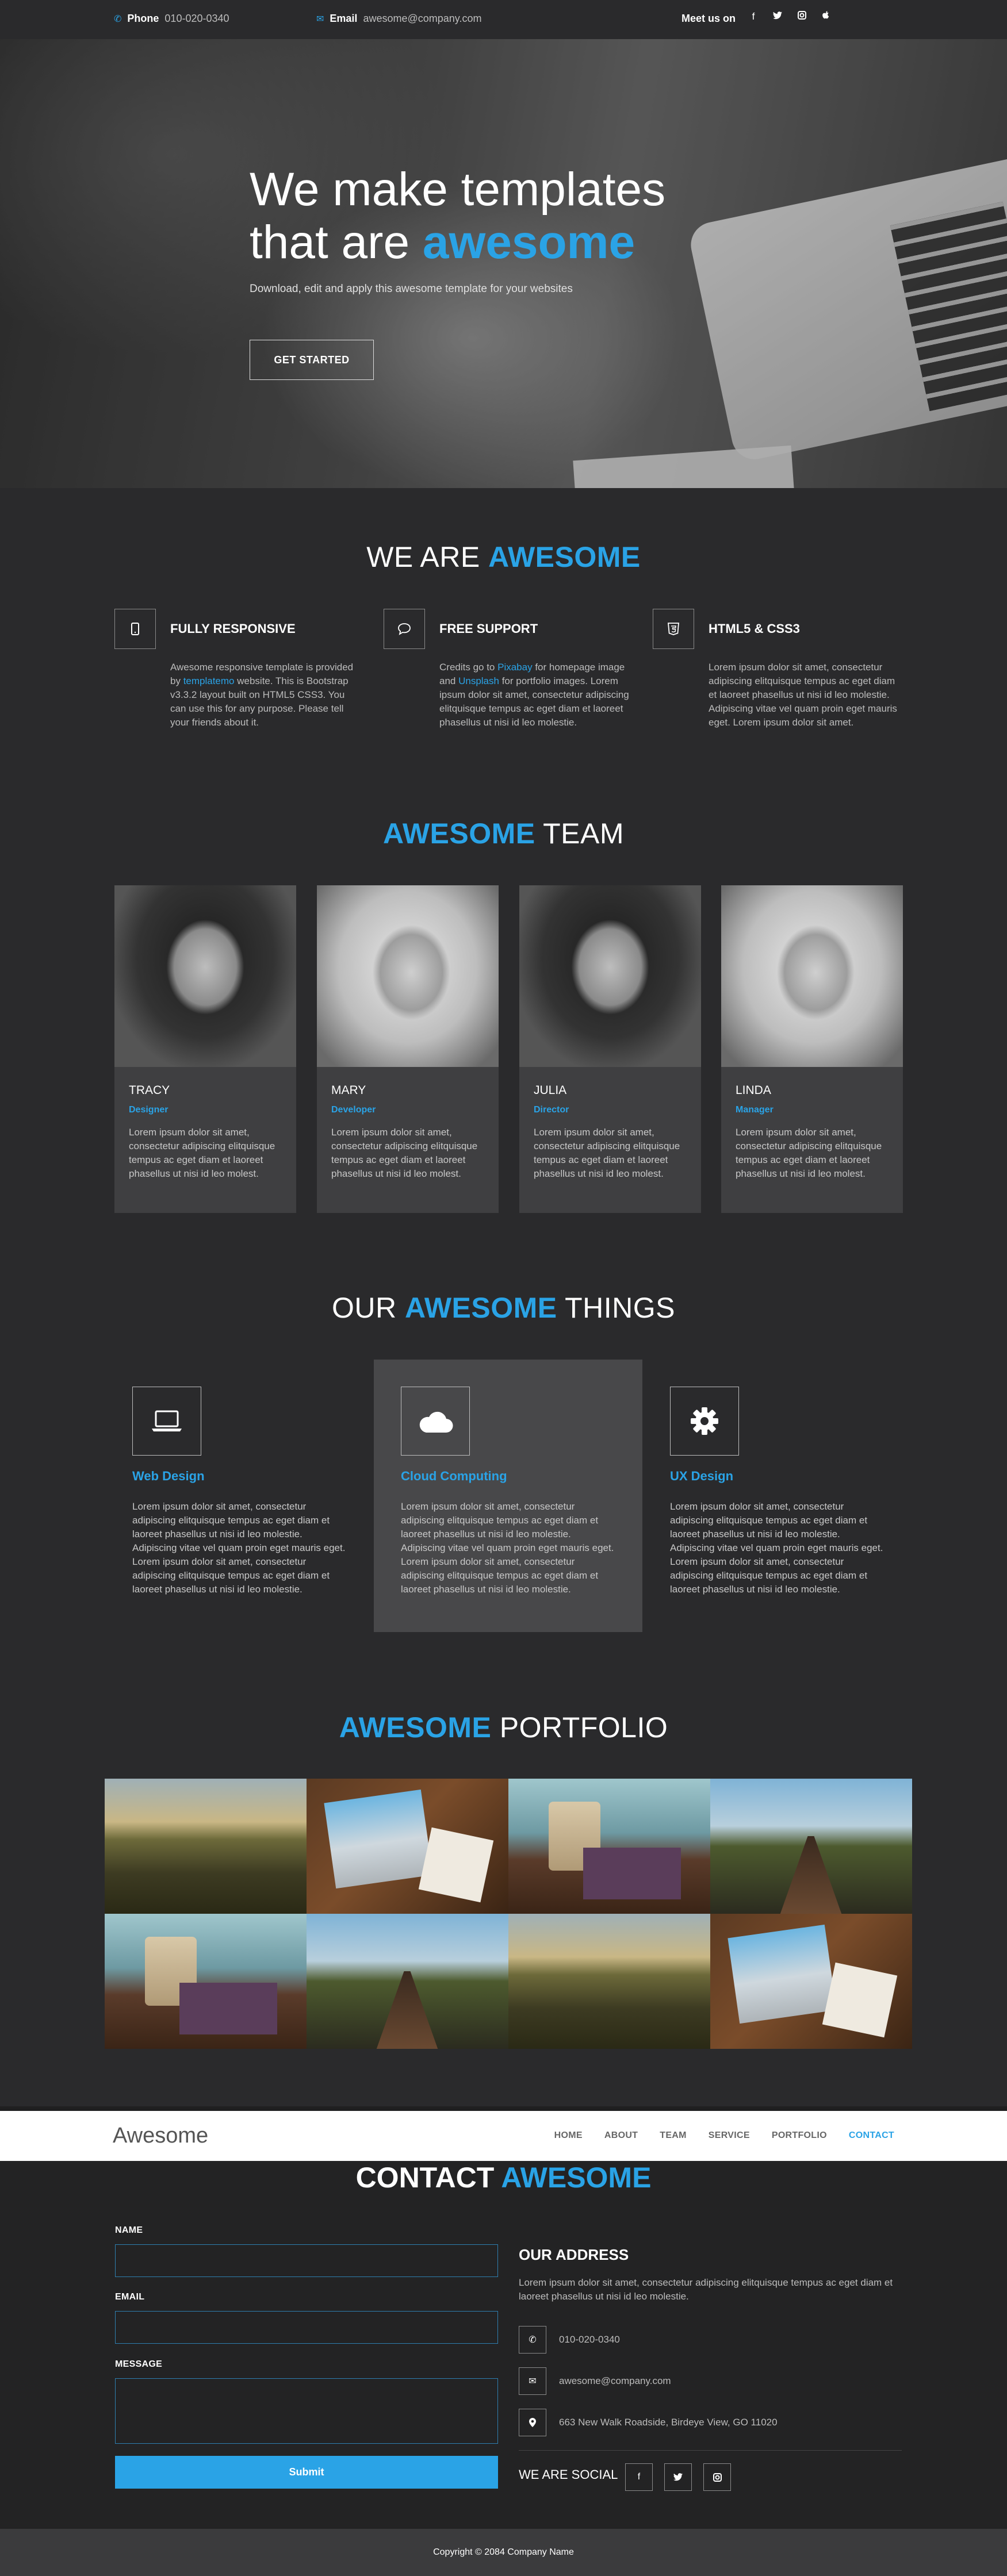 The width and height of the screenshot is (1007, 2576). Describe the element at coordinates (139, 2364) in the screenshot. I see `message-label: MESSAGE` at that location.